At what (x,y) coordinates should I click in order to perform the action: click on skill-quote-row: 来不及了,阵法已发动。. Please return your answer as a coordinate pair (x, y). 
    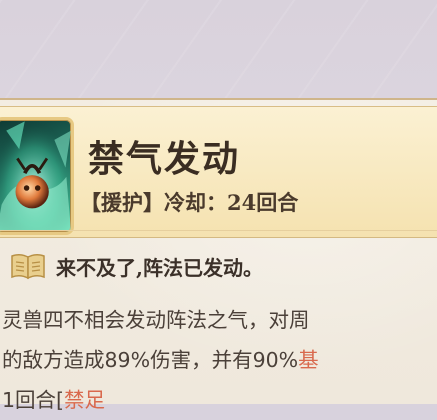
    Looking at the image, I should click on (136, 266).